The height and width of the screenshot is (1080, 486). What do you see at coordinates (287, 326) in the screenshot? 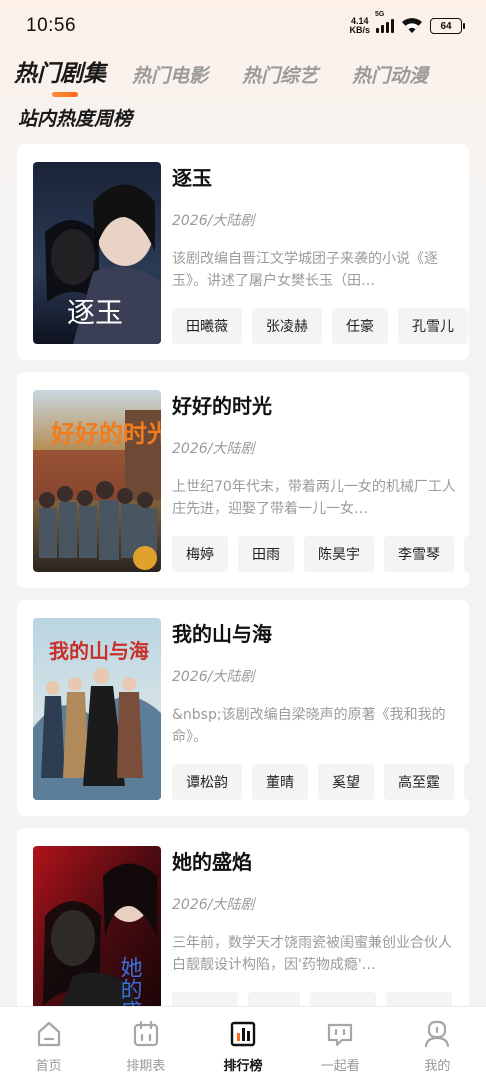
I see `cast-chip: 张凌赫` at bounding box center [287, 326].